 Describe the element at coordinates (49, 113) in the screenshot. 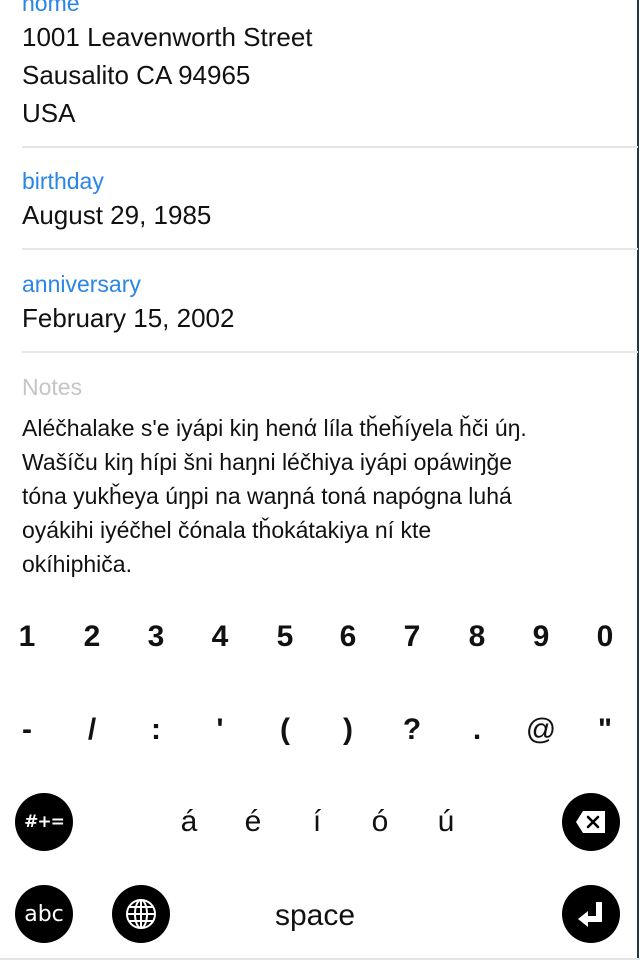

I see `address-line-3: USA` at that location.